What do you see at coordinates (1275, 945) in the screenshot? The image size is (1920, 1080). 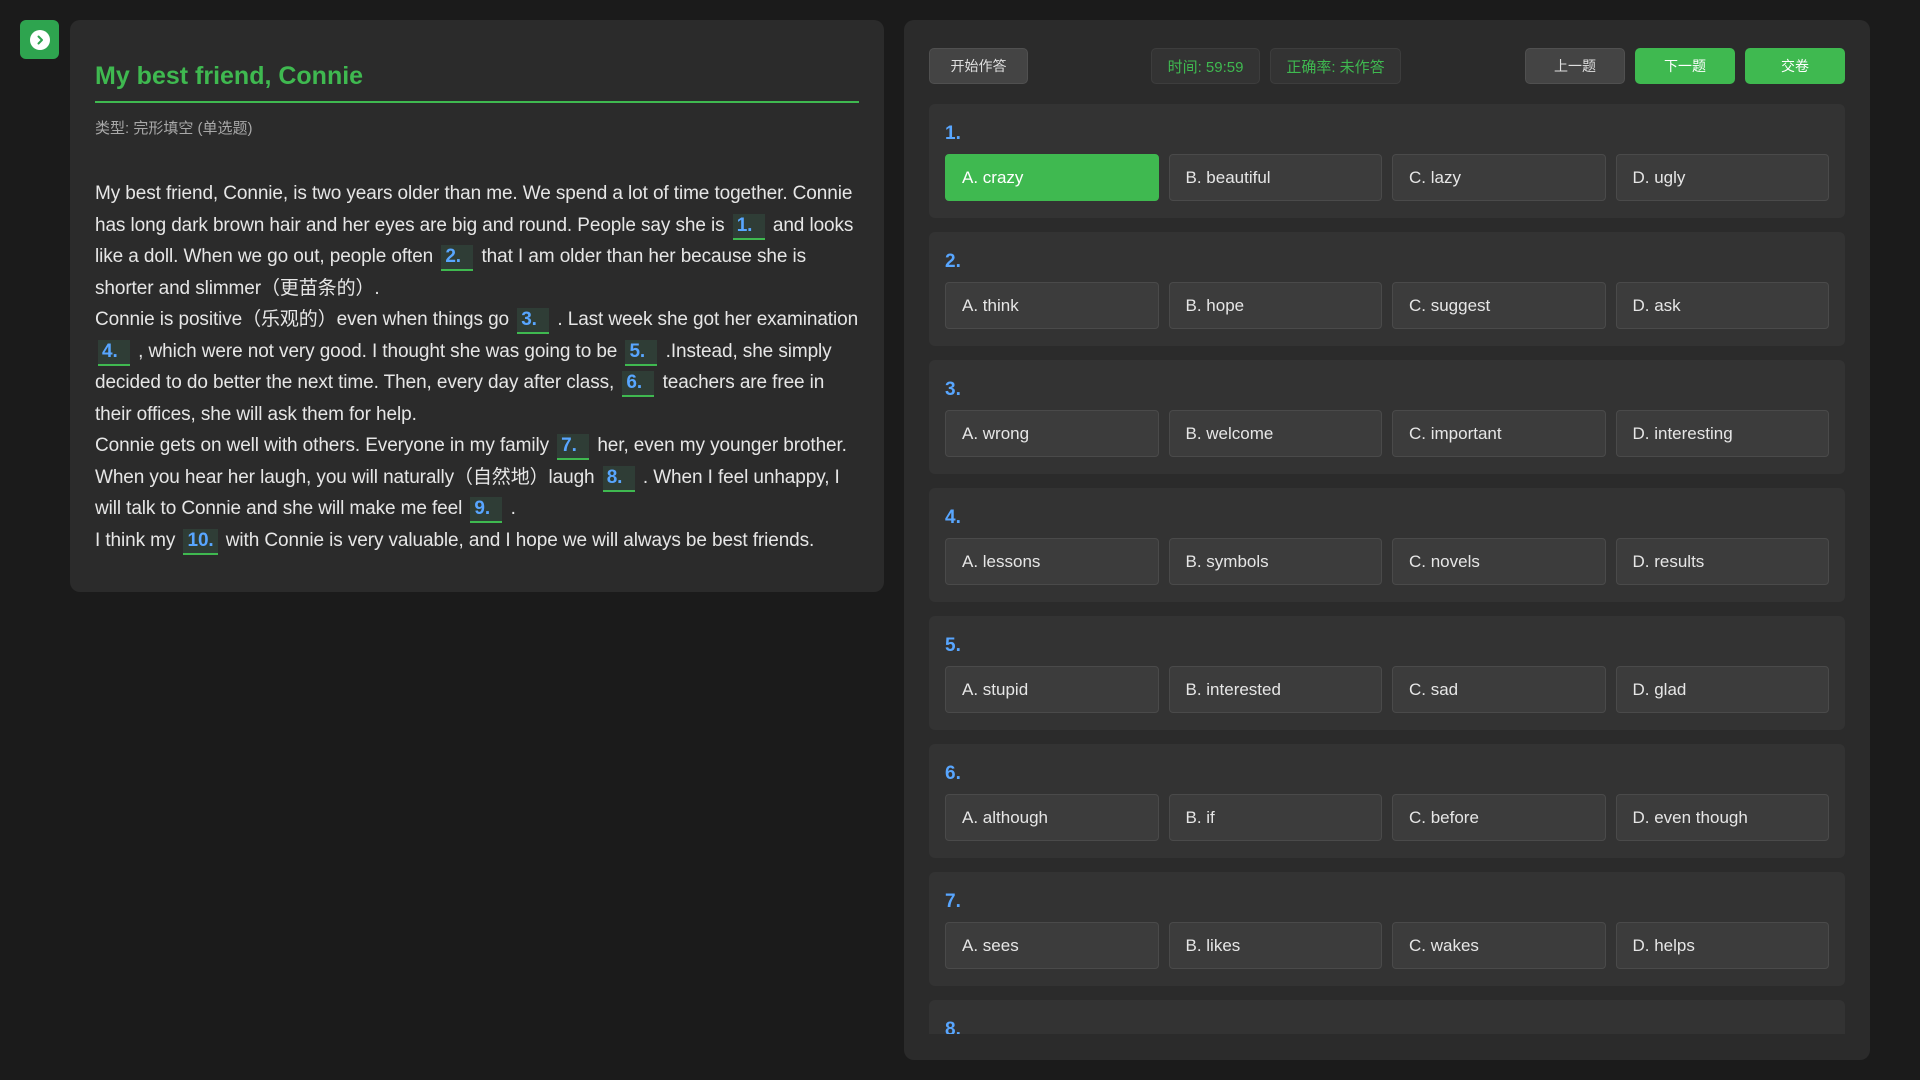 I see `option-button: B. likes` at bounding box center [1275, 945].